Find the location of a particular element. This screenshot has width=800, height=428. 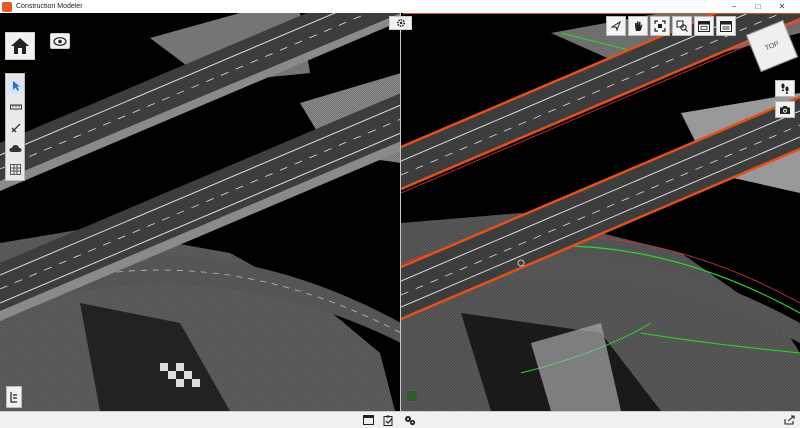

select-icon is located at coordinates (16, 85).